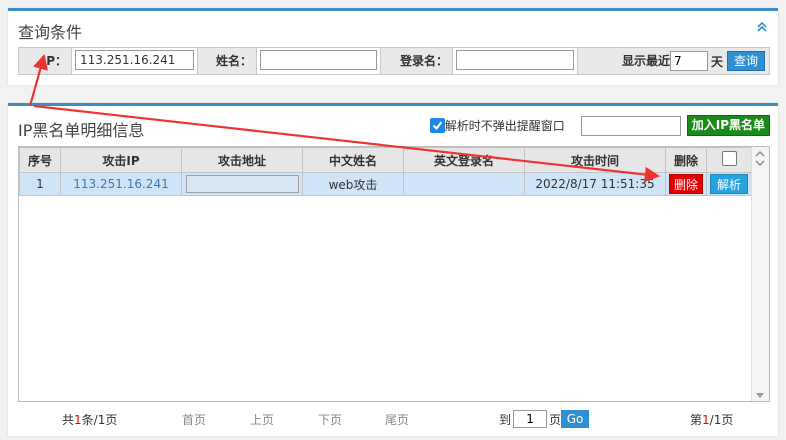 The image size is (786, 440). What do you see at coordinates (712, 420) in the screenshot?
I see `pager-current: 第1/1页` at bounding box center [712, 420].